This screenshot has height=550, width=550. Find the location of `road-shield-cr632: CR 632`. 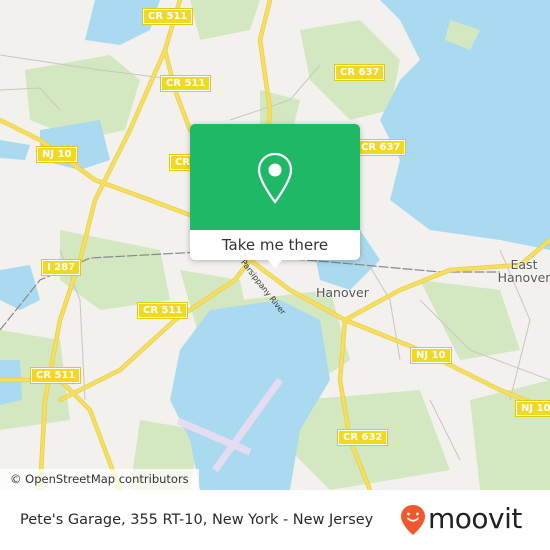

road-shield-cr632: CR 632 is located at coordinates (362, 437).